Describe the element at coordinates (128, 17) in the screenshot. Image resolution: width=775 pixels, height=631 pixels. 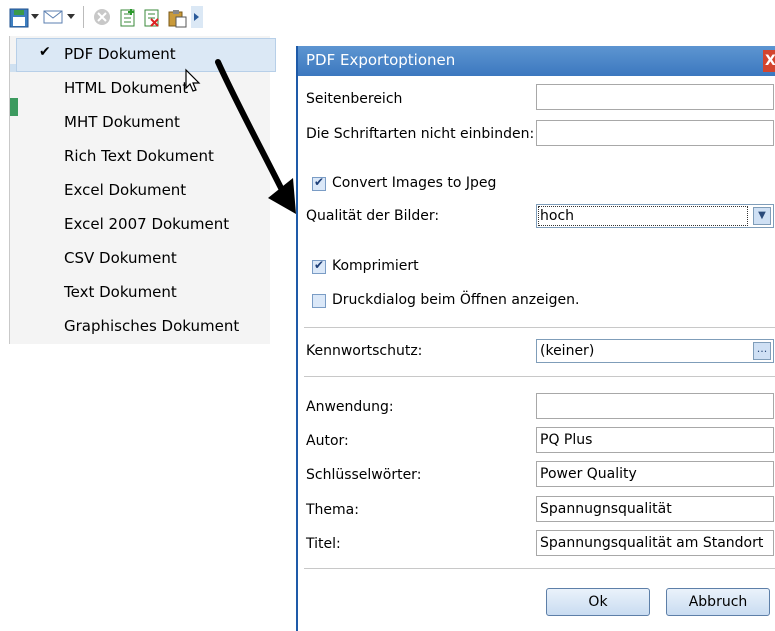
I see `add-sheet-icon` at that location.